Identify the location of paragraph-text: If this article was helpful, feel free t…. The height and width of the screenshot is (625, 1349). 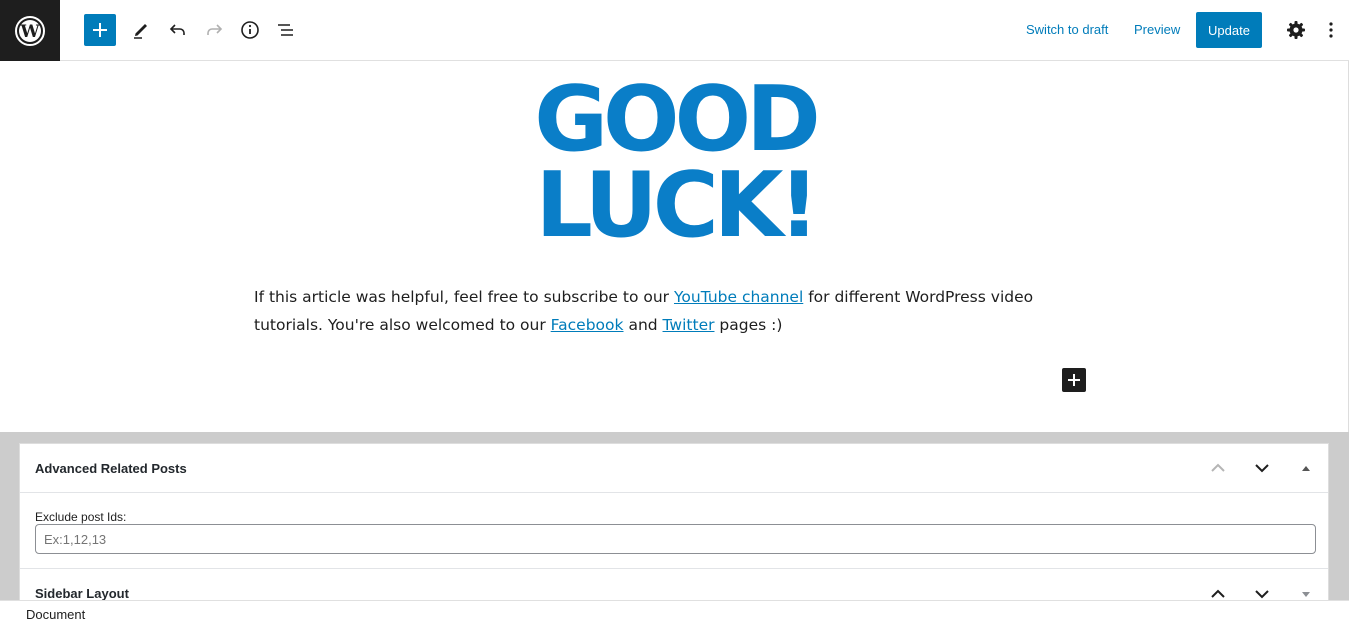
(464, 297).